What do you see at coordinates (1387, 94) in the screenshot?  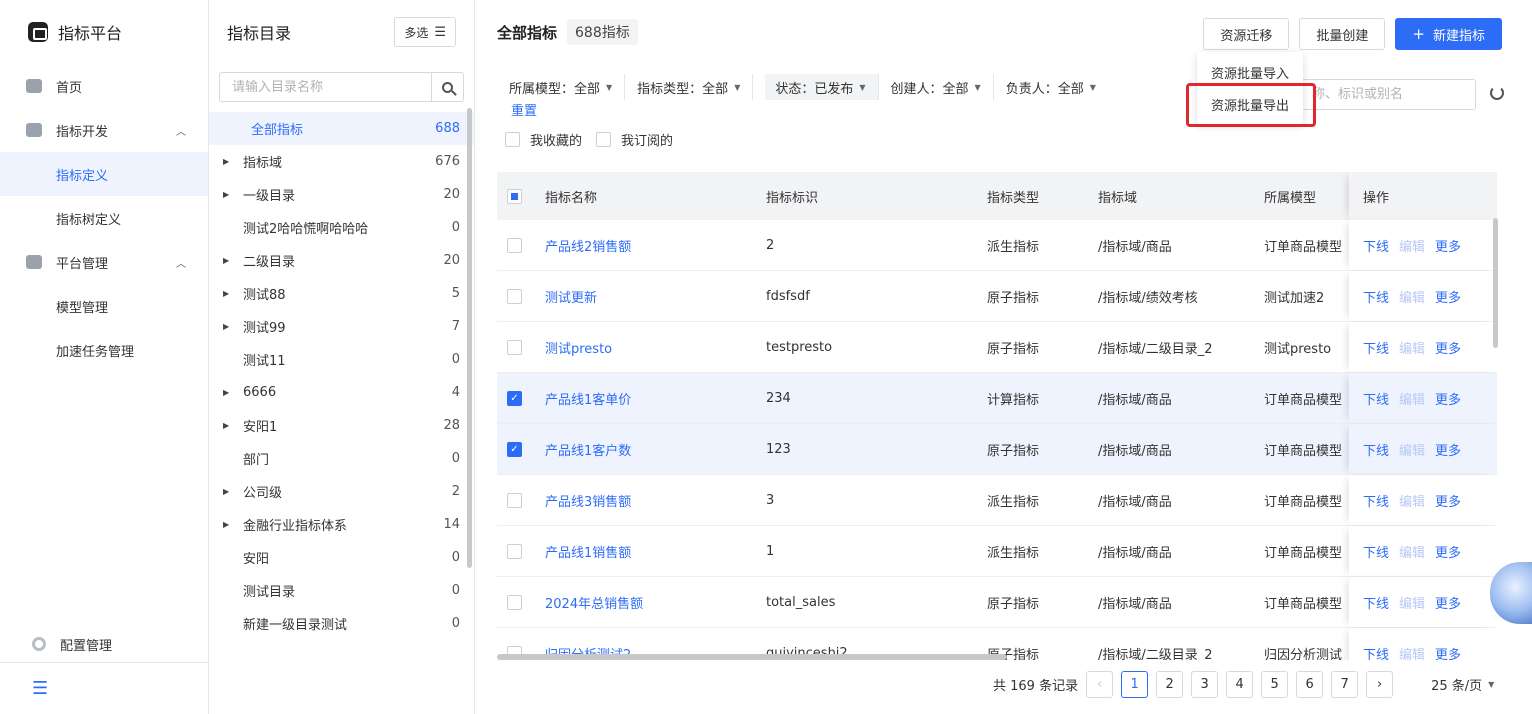 I see `metric-search-input` at bounding box center [1387, 94].